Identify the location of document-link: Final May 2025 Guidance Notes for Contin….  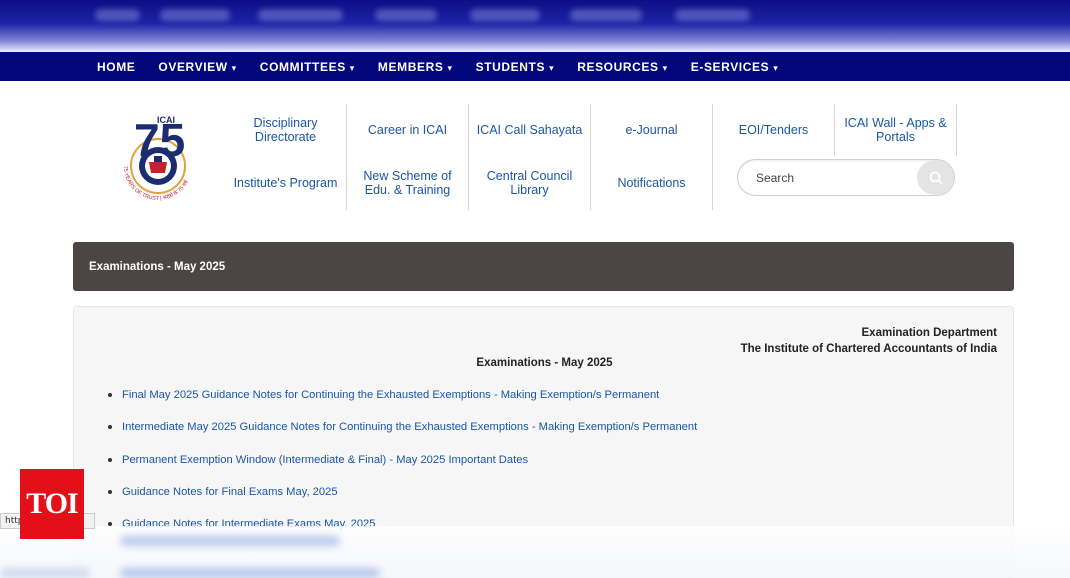
(402, 405).